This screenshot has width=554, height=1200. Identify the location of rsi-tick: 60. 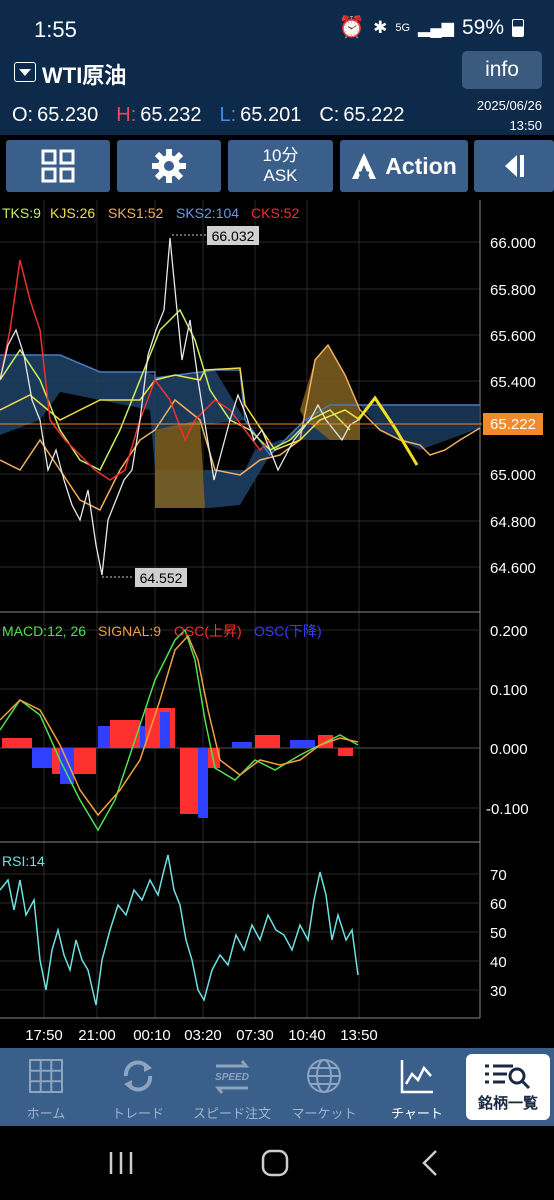
(498, 904).